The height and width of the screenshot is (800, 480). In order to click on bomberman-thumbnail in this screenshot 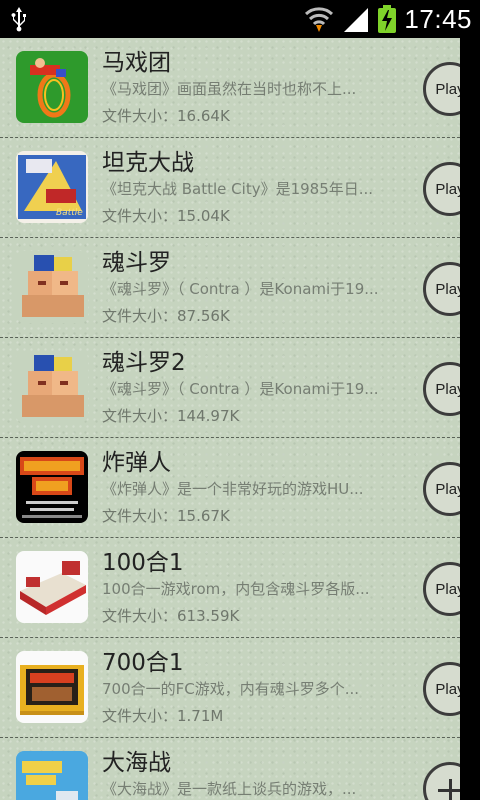, I will do `click(52, 487)`.